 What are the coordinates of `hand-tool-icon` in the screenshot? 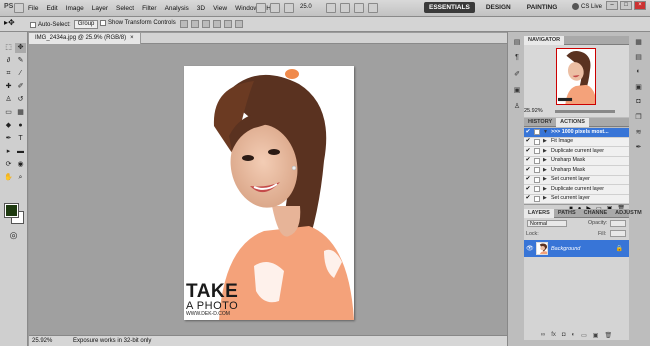 It's located at (331, 8).